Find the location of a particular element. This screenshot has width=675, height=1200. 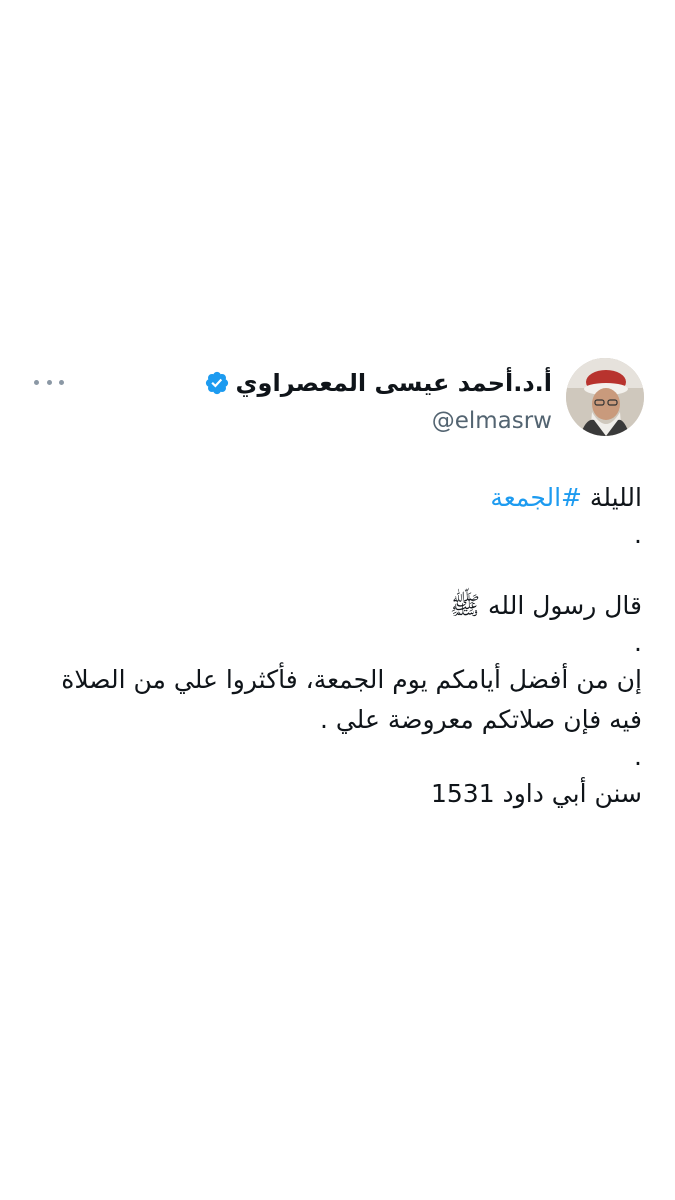

tweet-line-1-text: الليلة is located at coordinates (611, 497).